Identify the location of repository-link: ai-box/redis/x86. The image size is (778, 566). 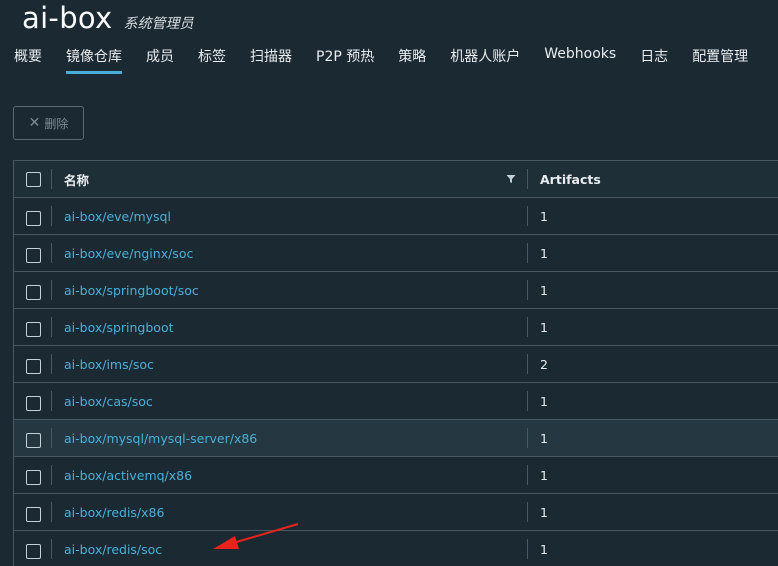
(114, 512).